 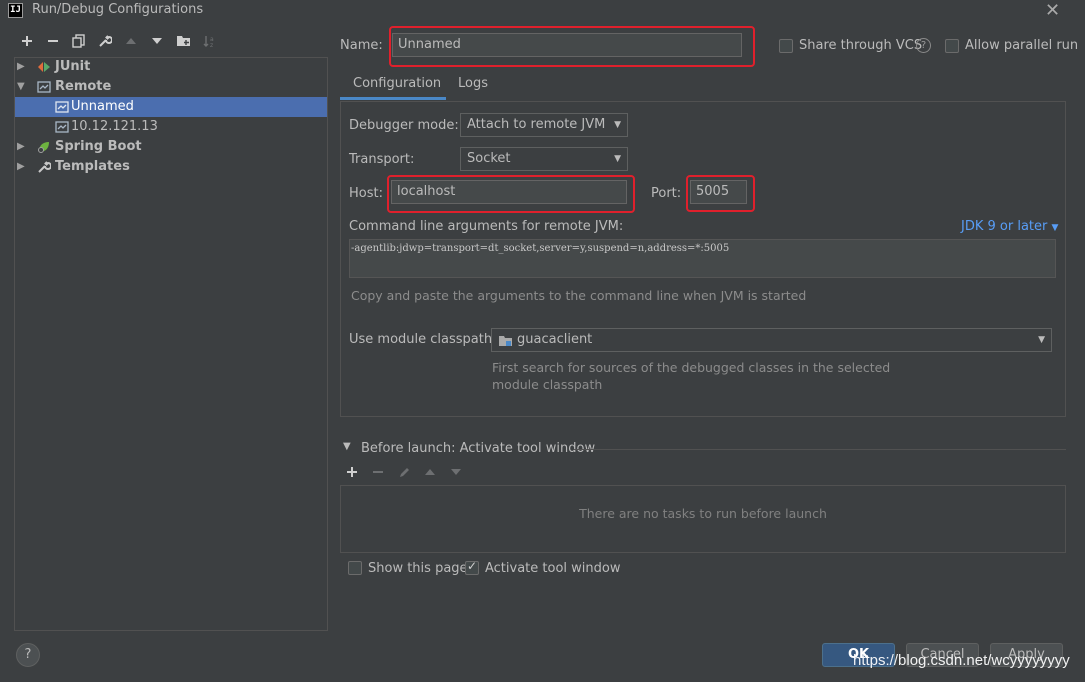 What do you see at coordinates (478, 448) in the screenshot?
I see `before-launch-label: Before launch: Activate tool window` at bounding box center [478, 448].